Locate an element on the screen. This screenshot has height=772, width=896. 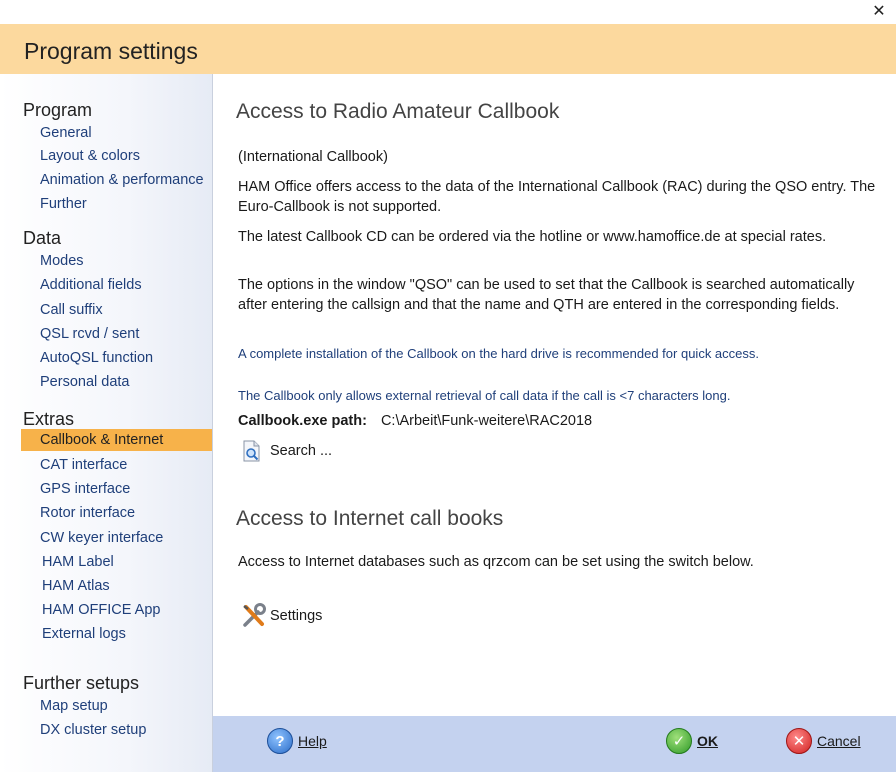
checkmark-icon: ✓ is located at coordinates (679, 741).